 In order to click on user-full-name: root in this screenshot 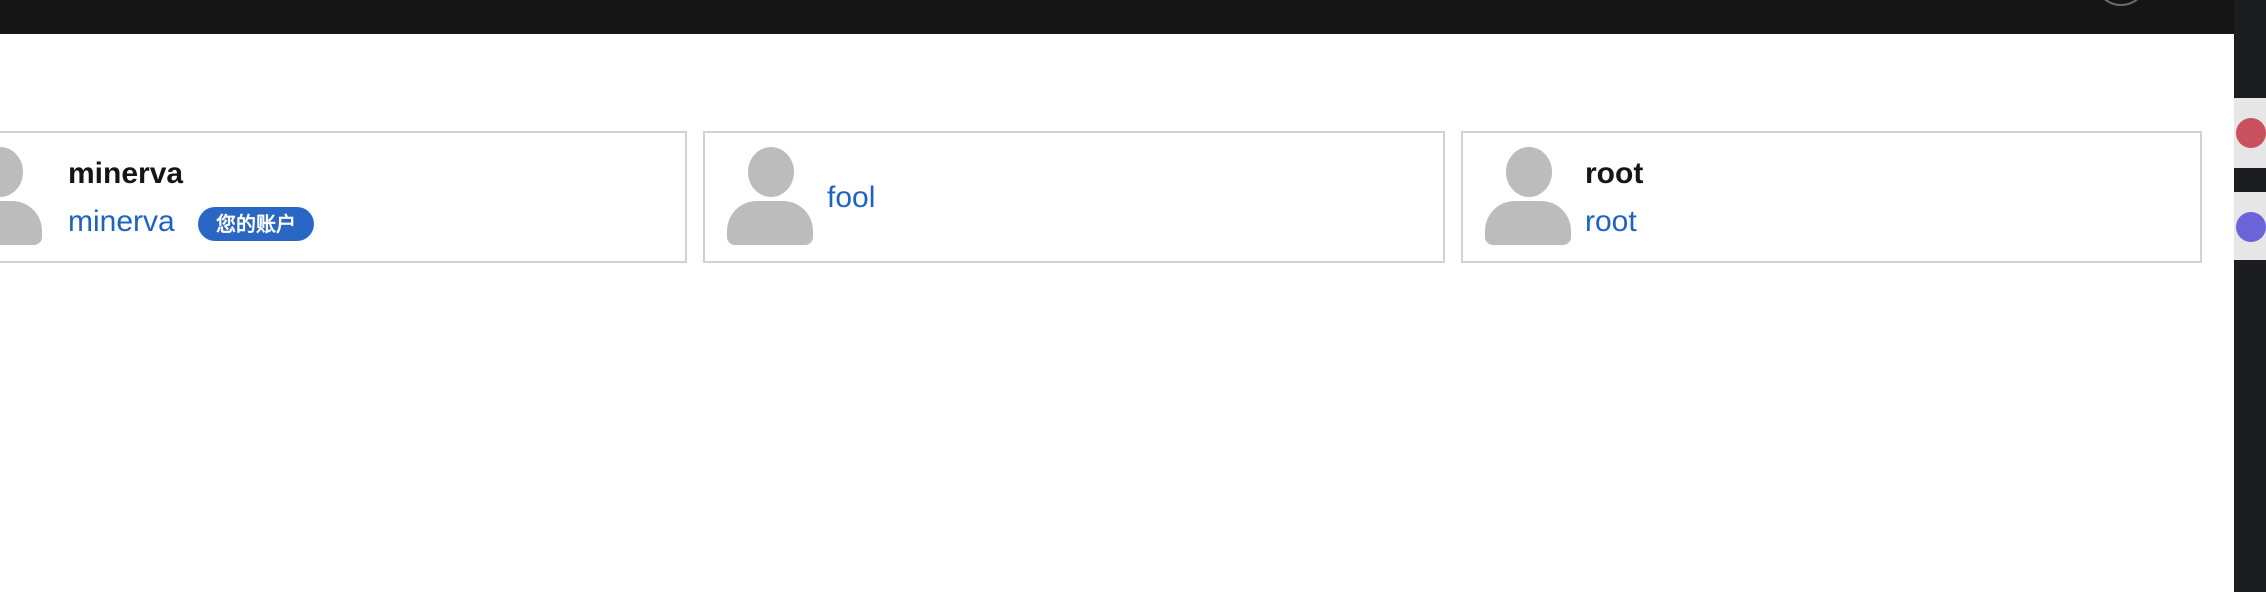, I will do `click(1614, 173)`.